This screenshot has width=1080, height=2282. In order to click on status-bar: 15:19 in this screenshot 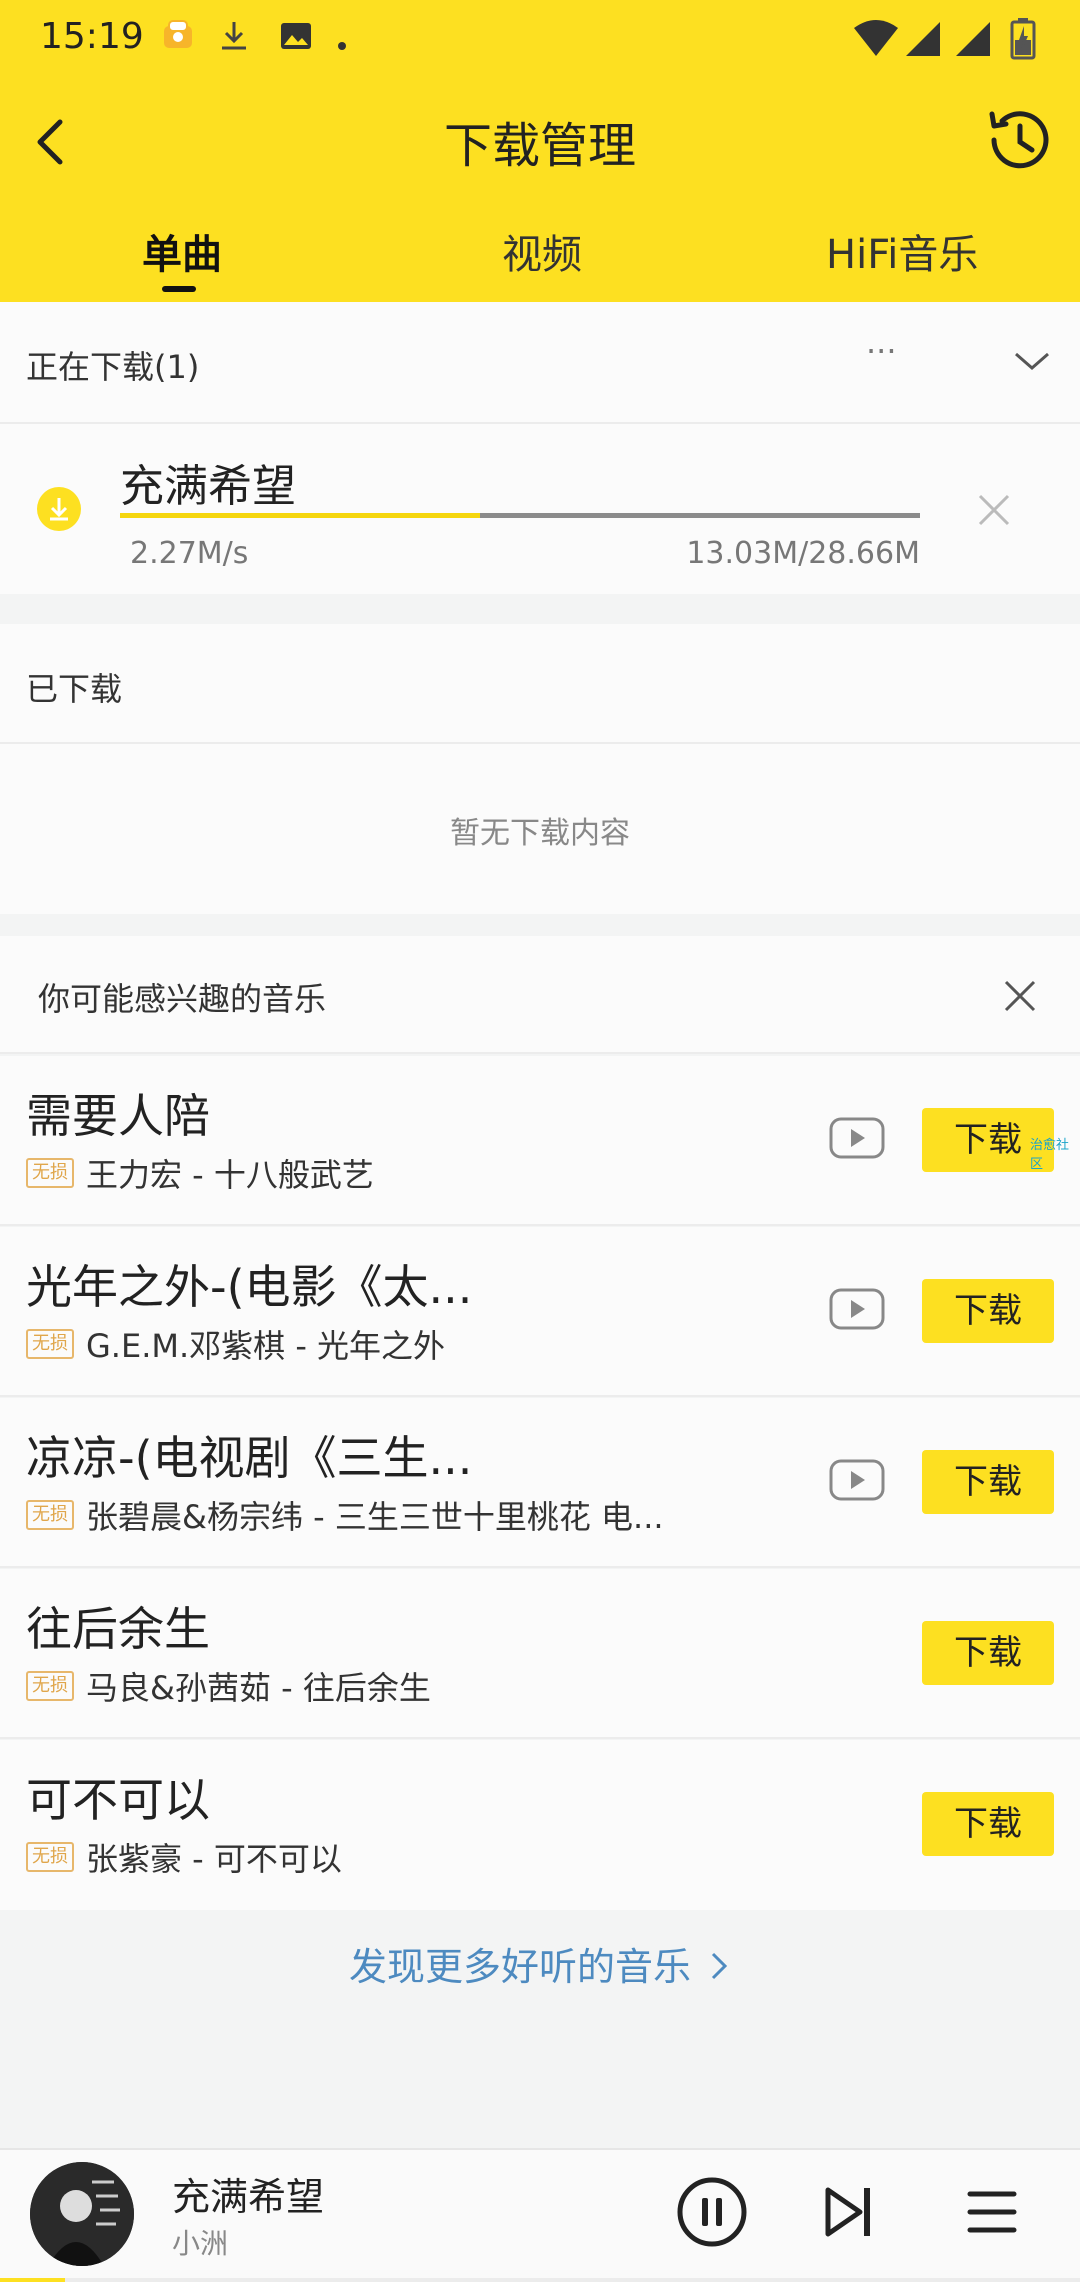, I will do `click(540, 40)`.